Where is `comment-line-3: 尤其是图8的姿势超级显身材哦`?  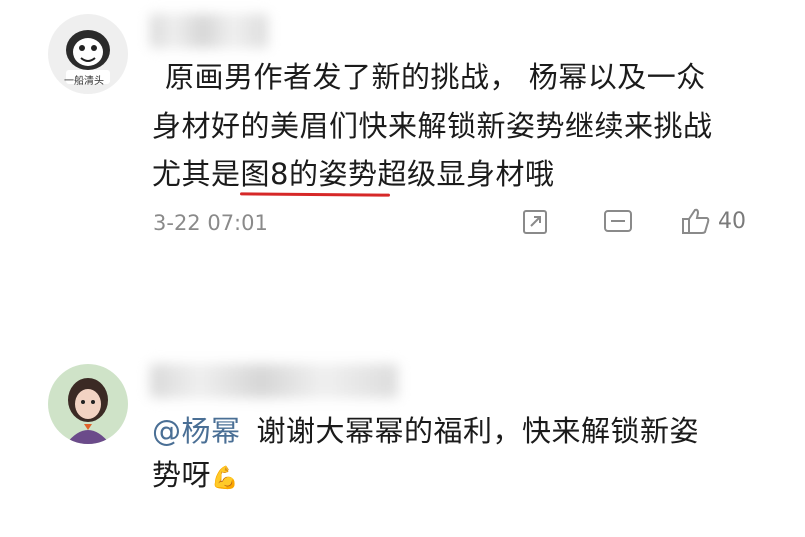
comment-line-3: 尤其是图8的姿势超级显身材哦 is located at coordinates (353, 174).